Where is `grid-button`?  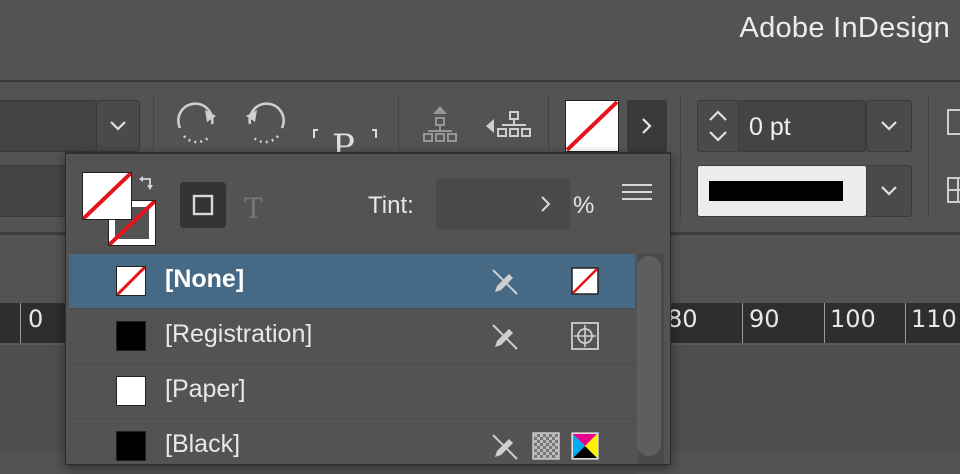 grid-button is located at coordinates (952, 190).